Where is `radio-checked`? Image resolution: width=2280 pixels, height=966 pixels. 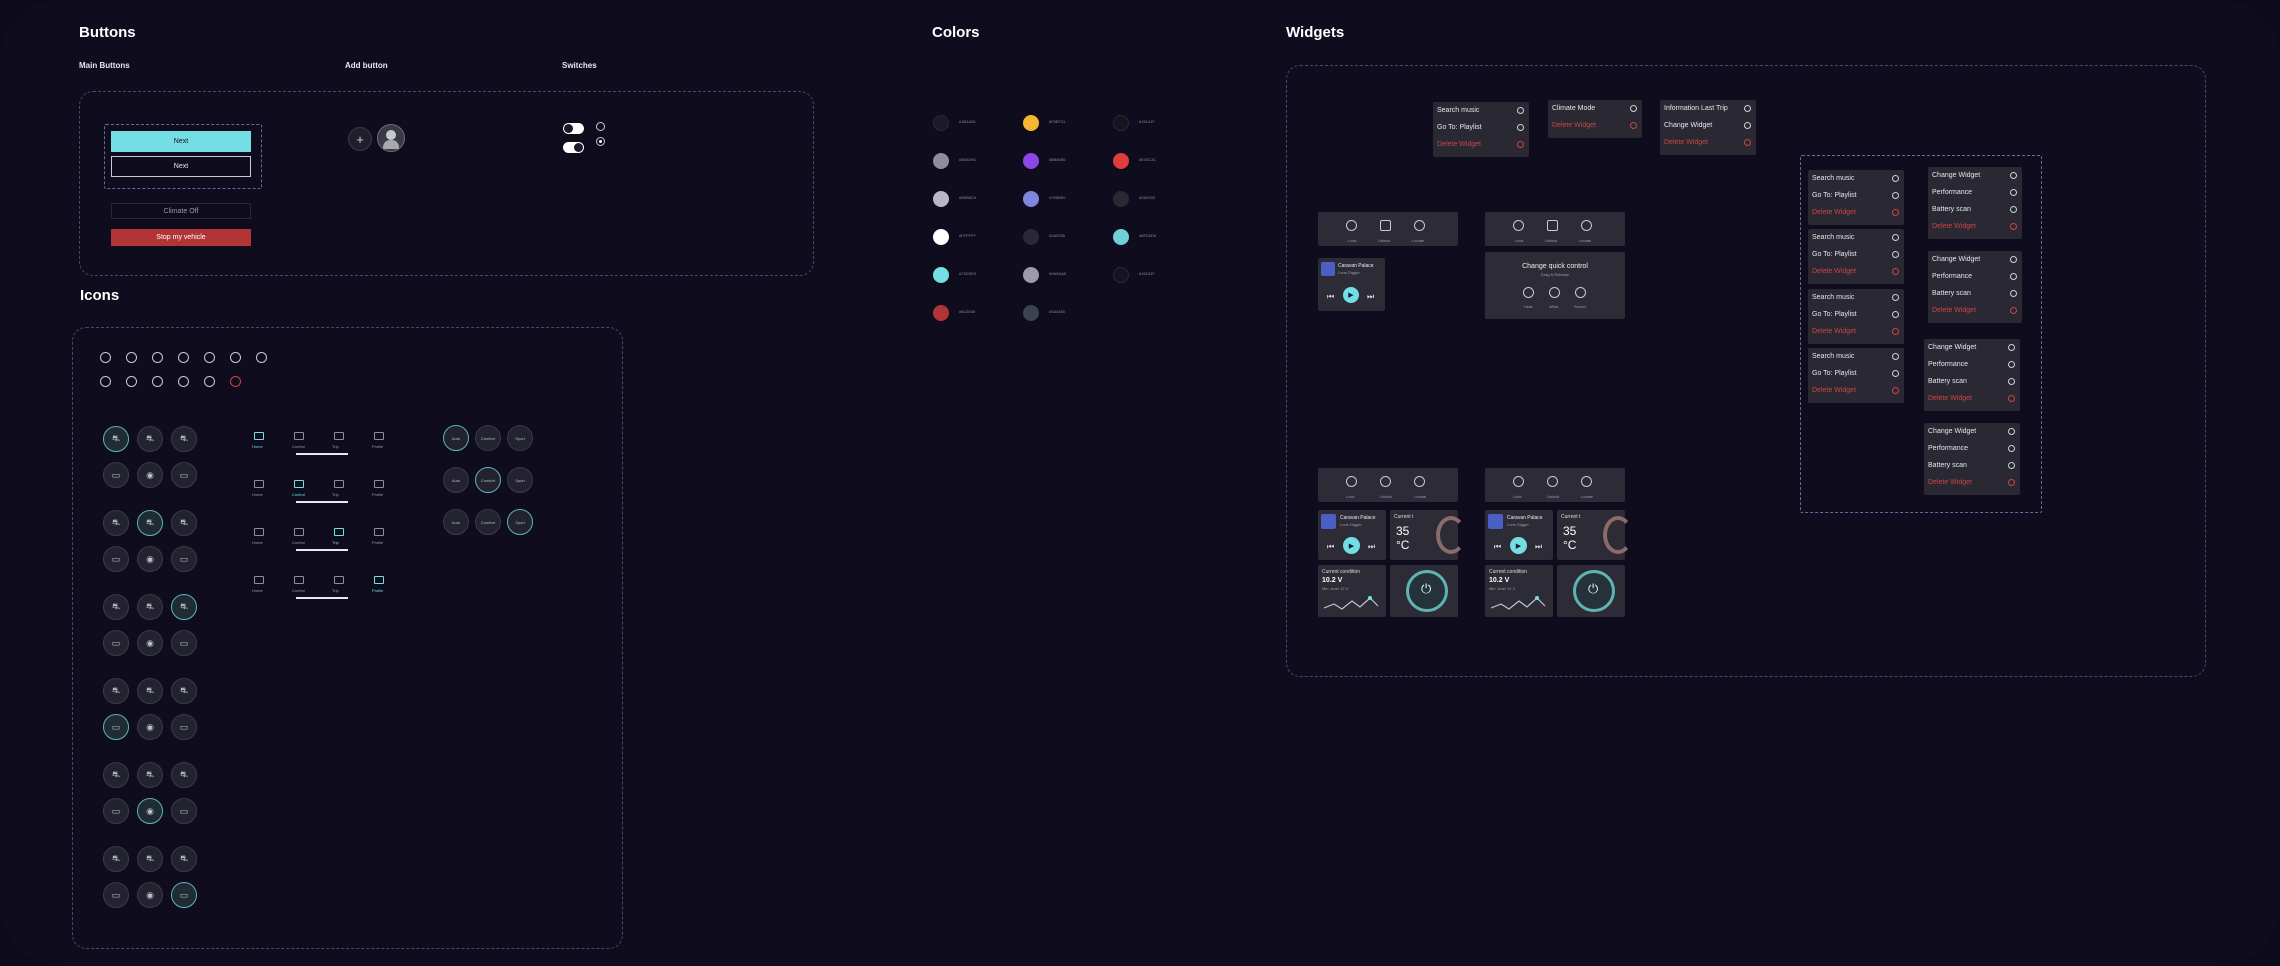
radio-checked is located at coordinates (600, 141).